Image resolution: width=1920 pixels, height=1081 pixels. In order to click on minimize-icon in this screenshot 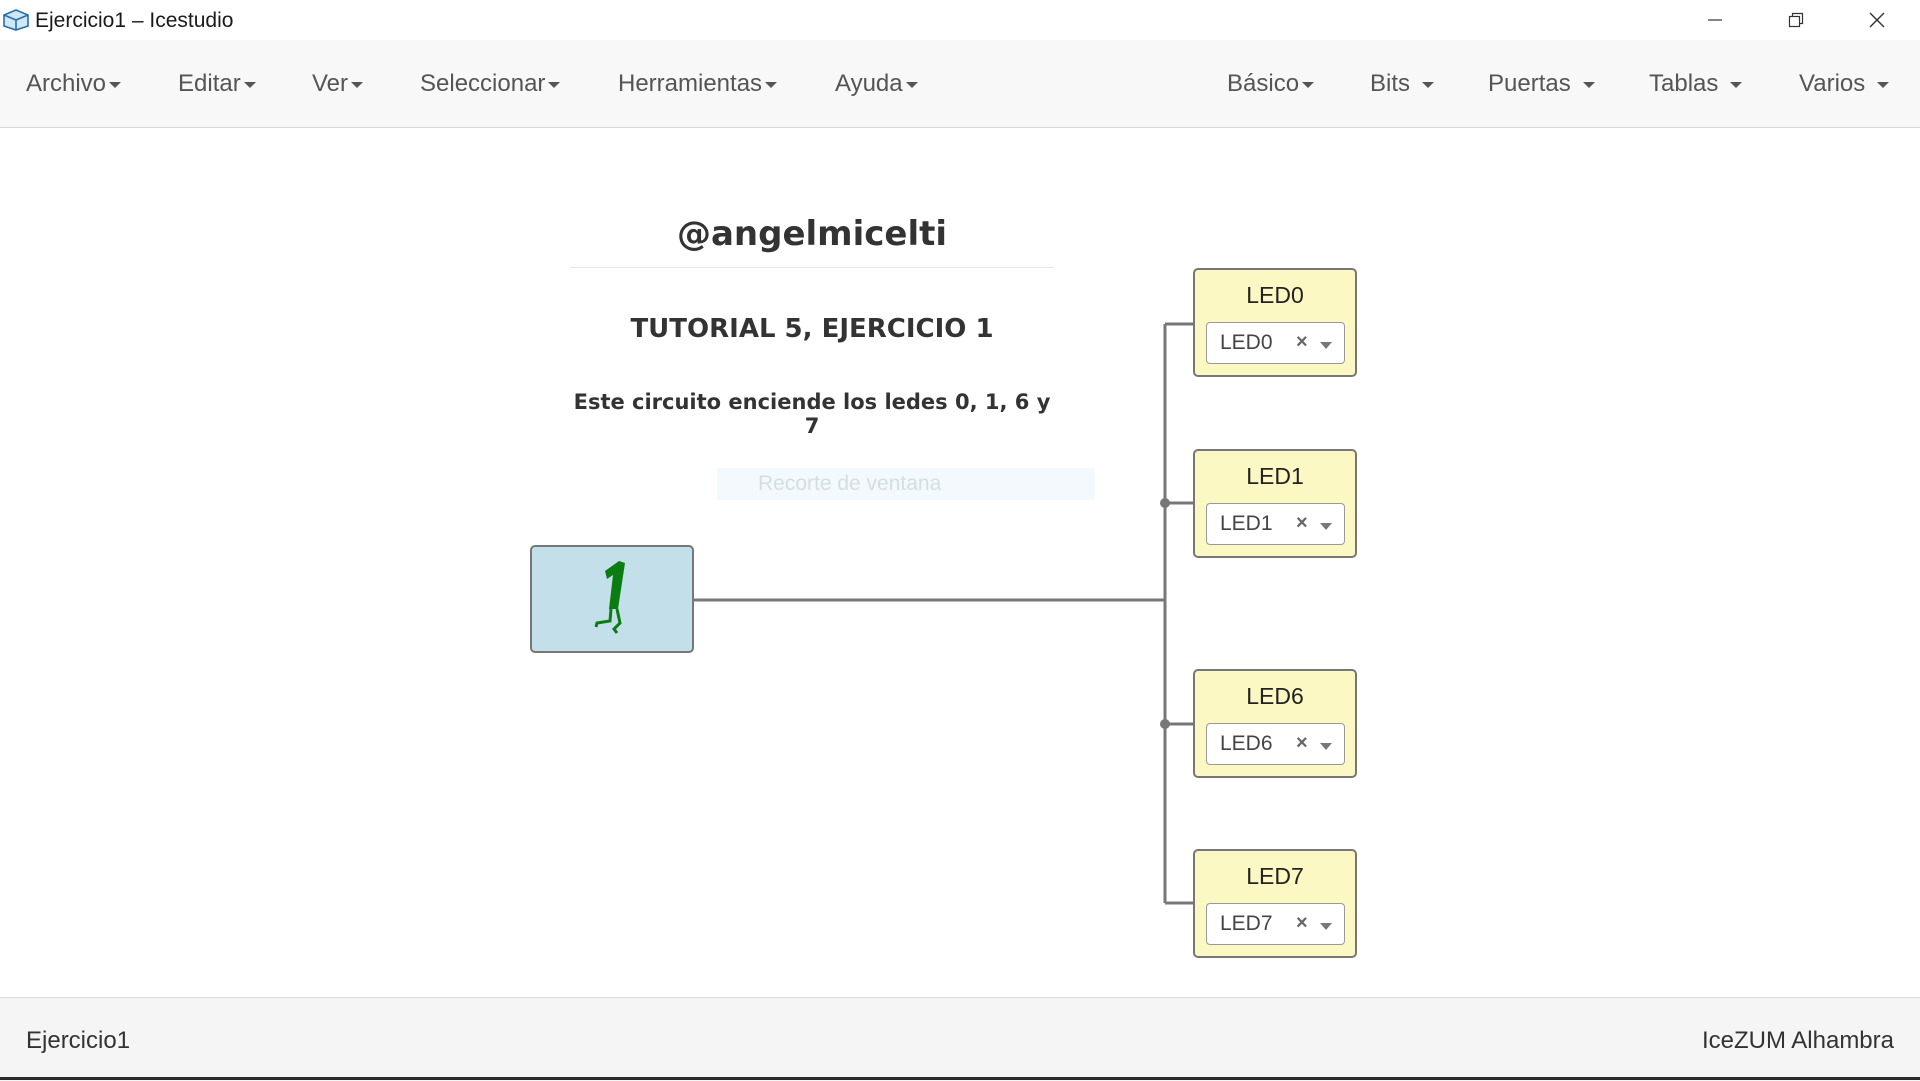, I will do `click(1715, 20)`.